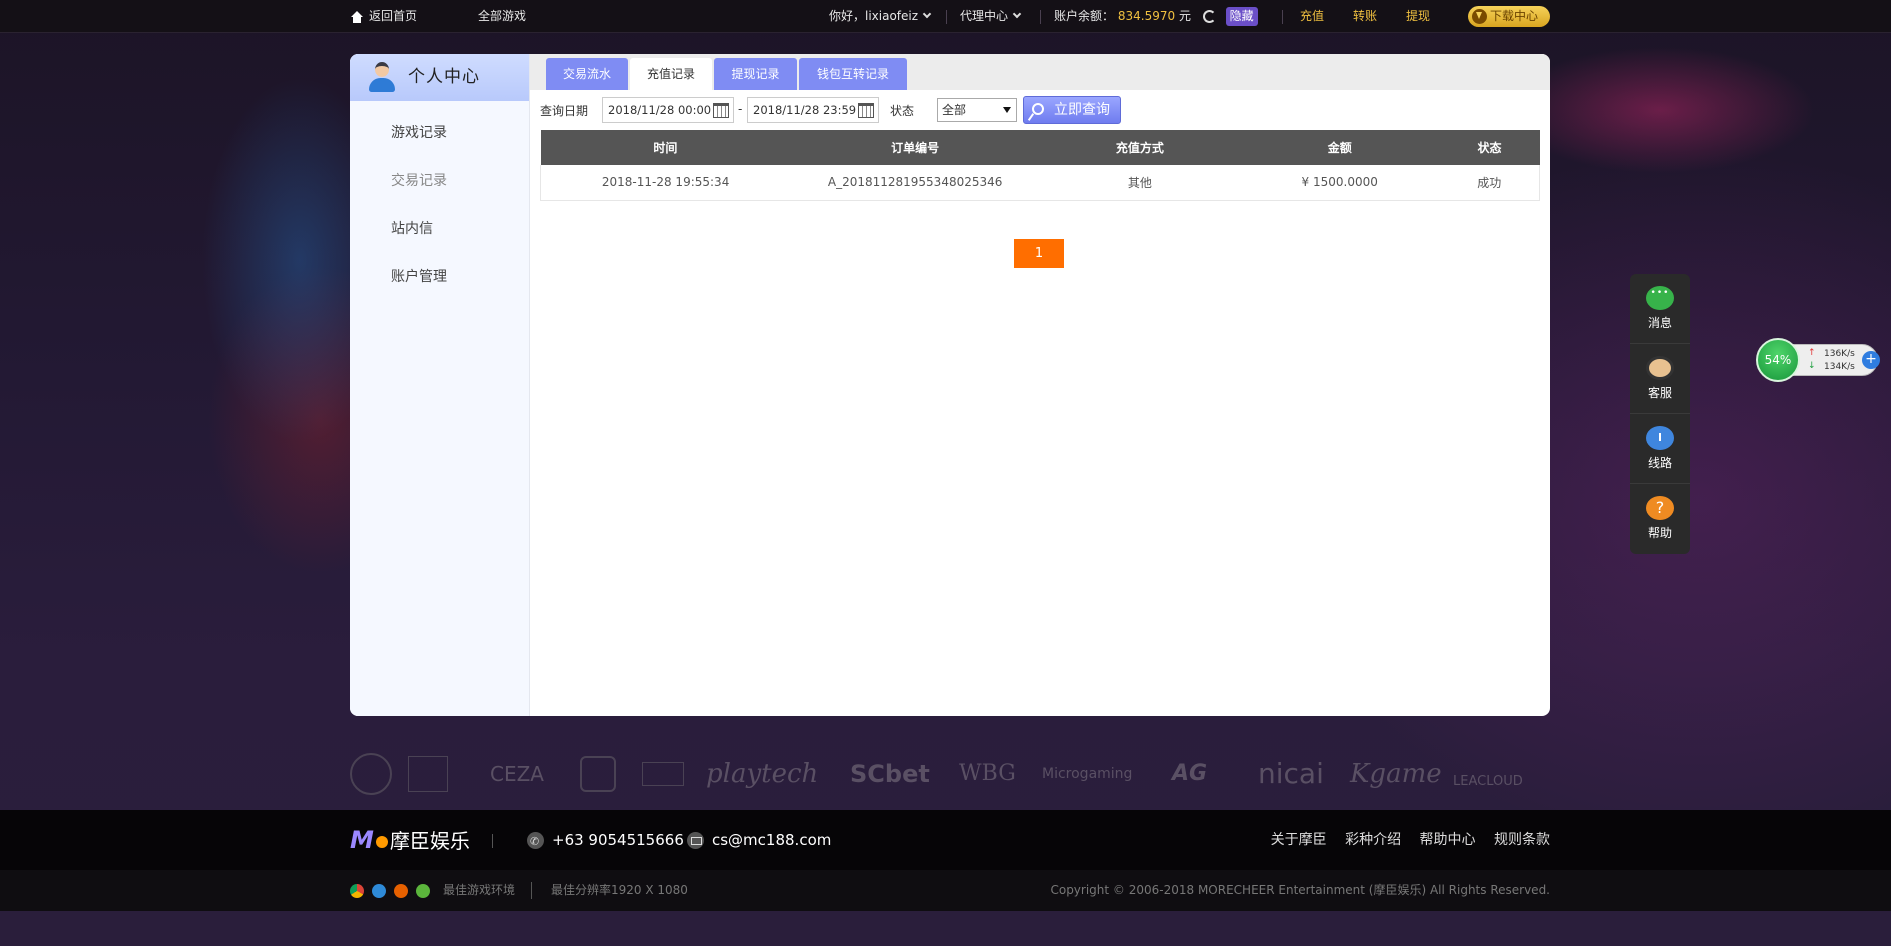 Image resolution: width=1891 pixels, height=946 pixels. What do you see at coordinates (439, 181) in the screenshot?
I see `sidebar-item-transaction-records: 交易记录` at bounding box center [439, 181].